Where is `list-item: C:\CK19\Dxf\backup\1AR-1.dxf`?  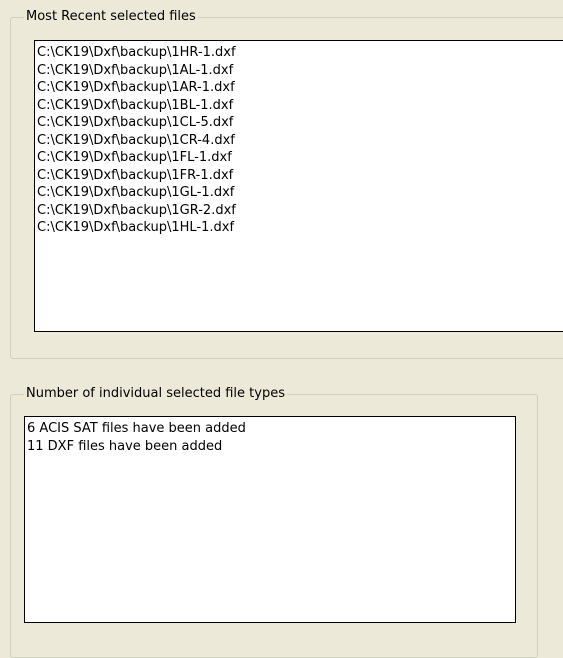 list-item: C:\CK19\Dxf\backup\1AR-1.dxf is located at coordinates (300, 88).